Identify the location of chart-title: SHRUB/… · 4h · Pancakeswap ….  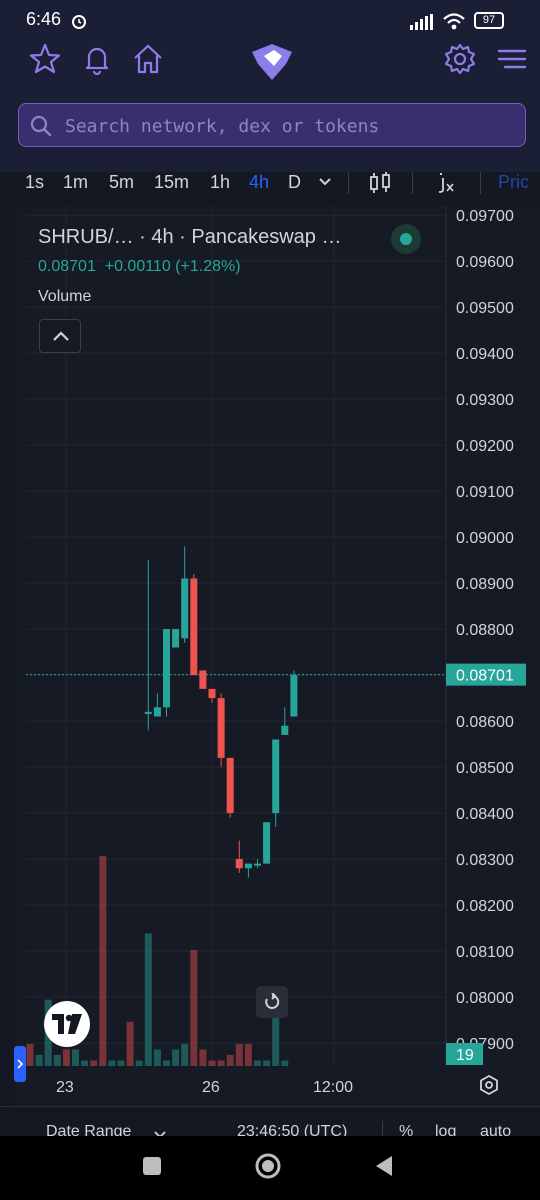
(190, 237).